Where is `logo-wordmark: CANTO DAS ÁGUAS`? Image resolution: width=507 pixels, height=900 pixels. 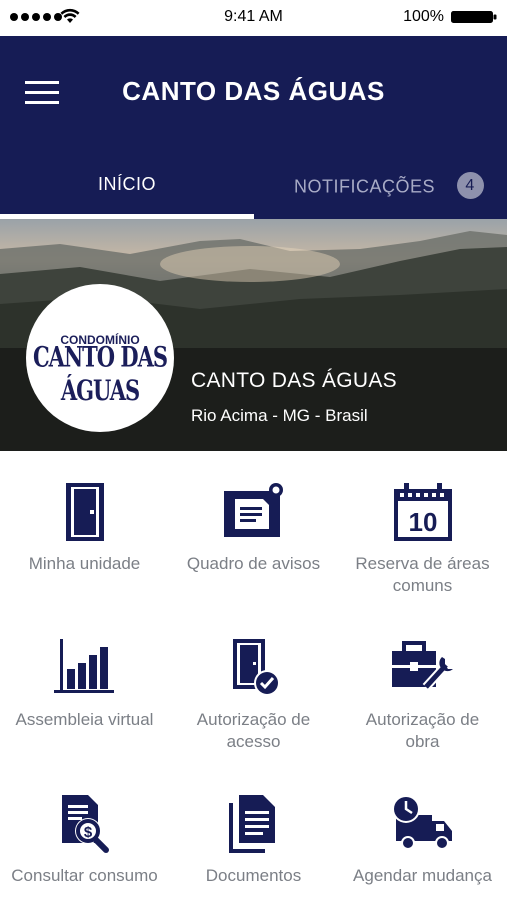 logo-wordmark: CANTO DAS ÁGUAS is located at coordinates (100, 373).